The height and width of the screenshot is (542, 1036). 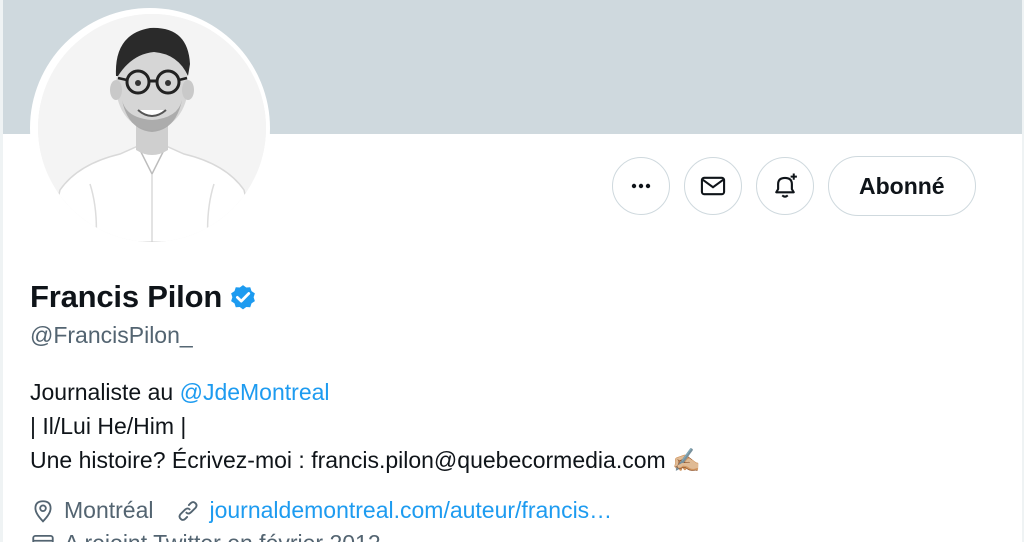 I want to click on link-icon, so click(x=188, y=510).